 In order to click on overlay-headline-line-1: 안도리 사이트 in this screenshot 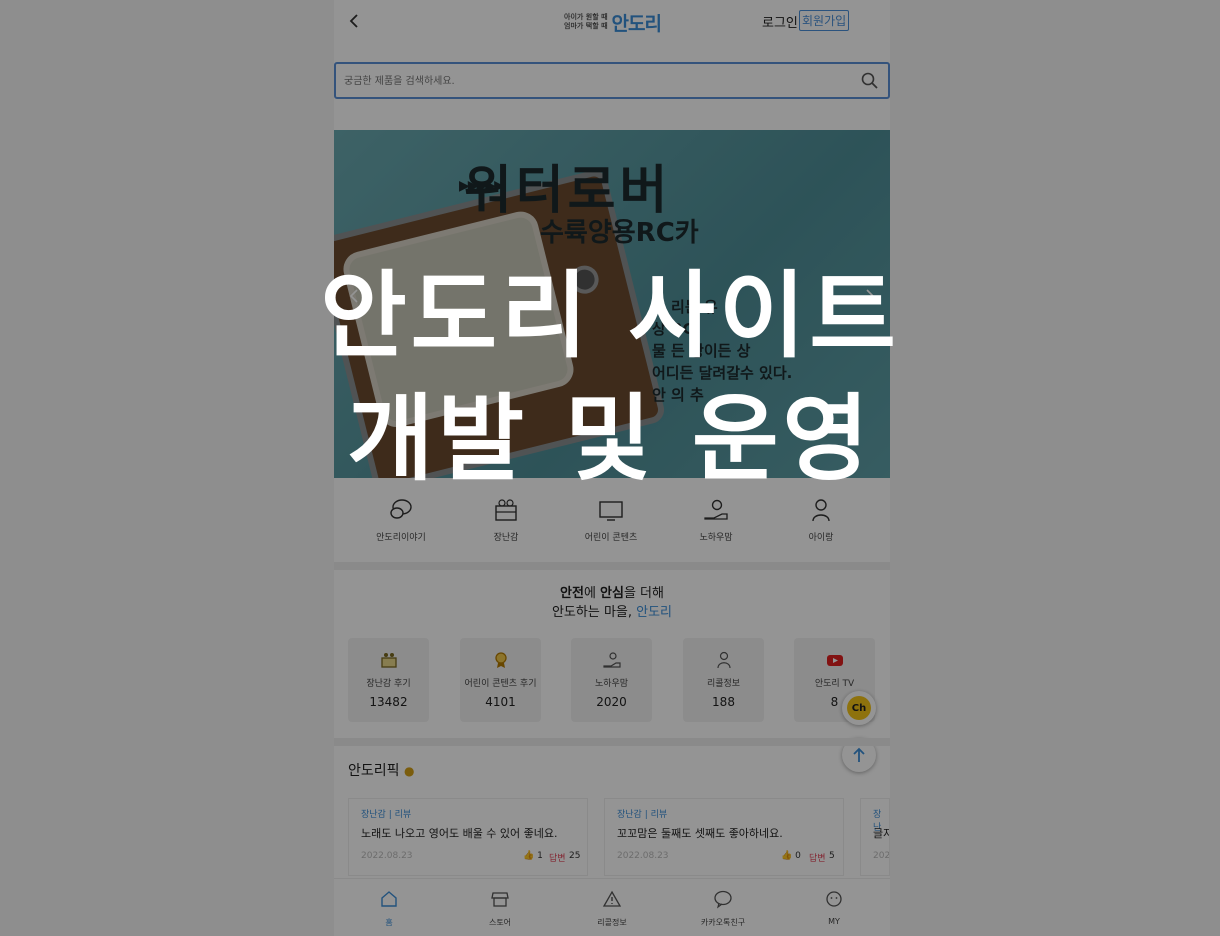, I will do `click(610, 316)`.